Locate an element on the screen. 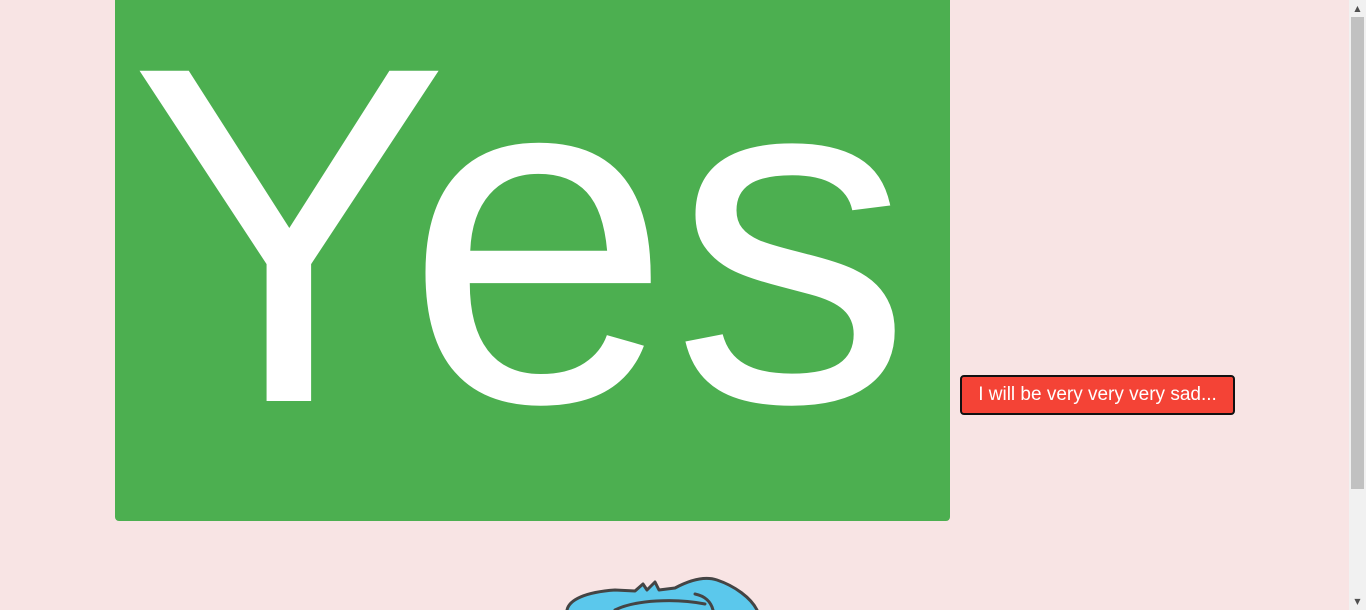 The width and height of the screenshot is (1366, 610). vertical-scrollbar: ▲ ▼ is located at coordinates (1357, 305).